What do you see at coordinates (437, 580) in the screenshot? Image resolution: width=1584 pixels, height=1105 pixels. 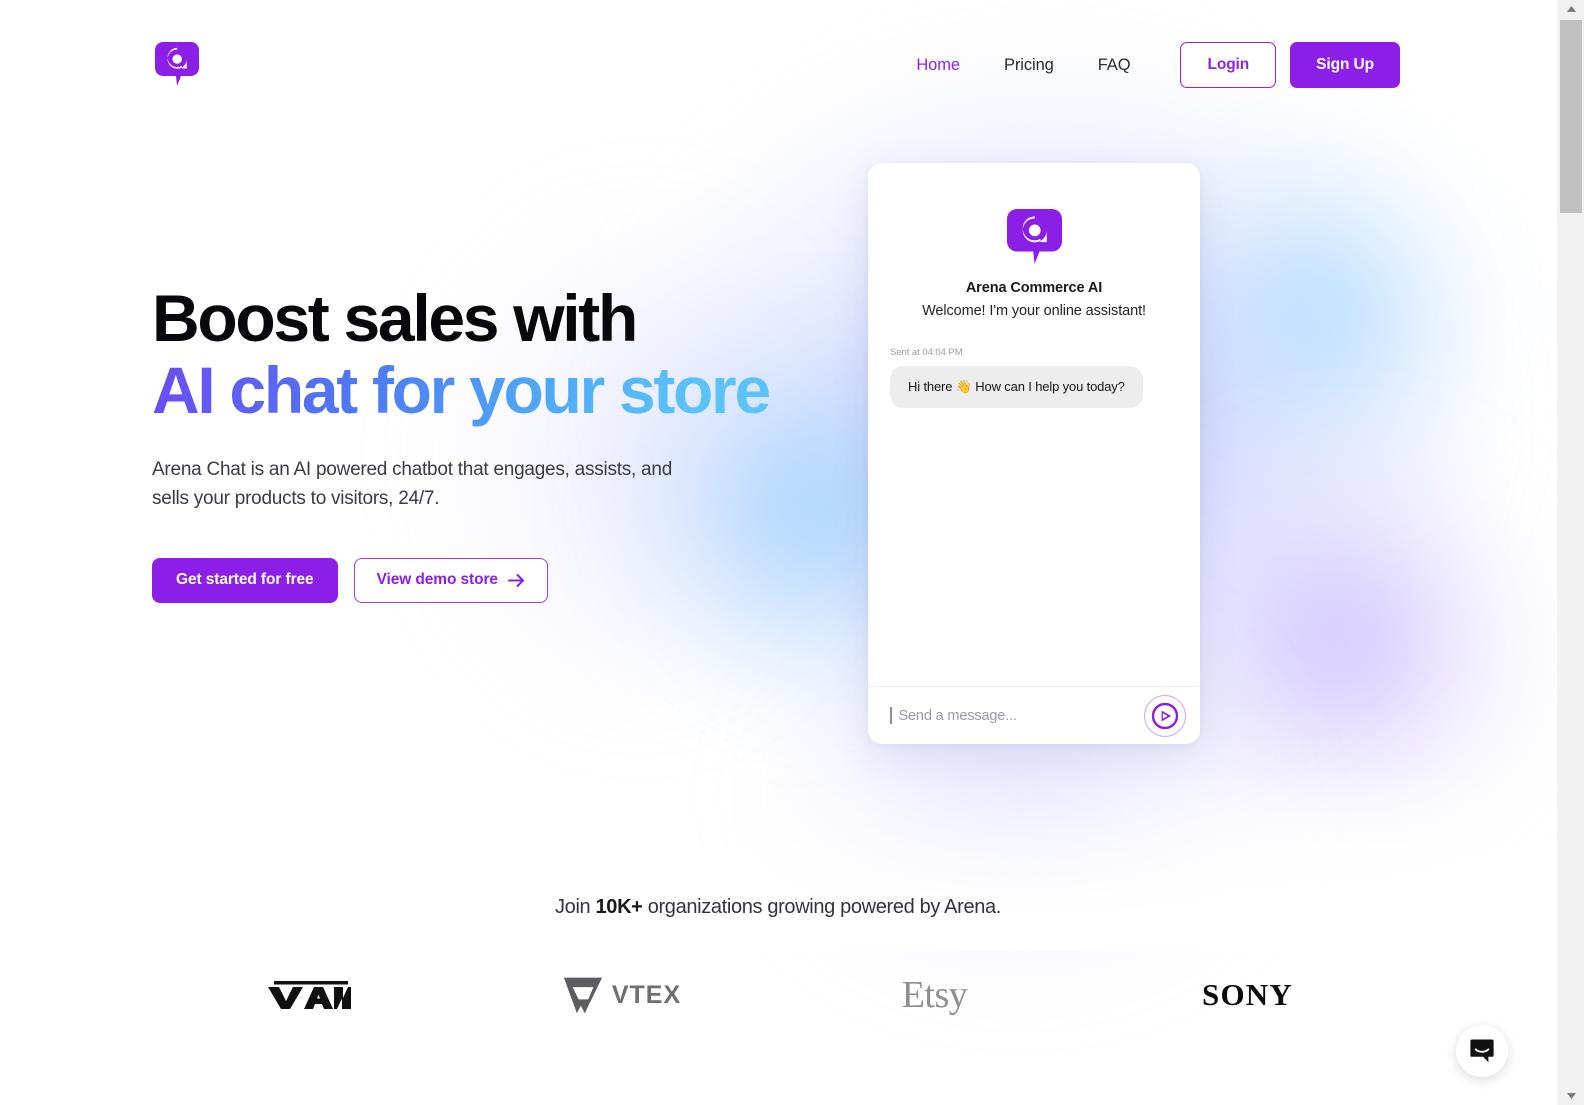 I see `view-demo-store-label: View demo store` at bounding box center [437, 580].